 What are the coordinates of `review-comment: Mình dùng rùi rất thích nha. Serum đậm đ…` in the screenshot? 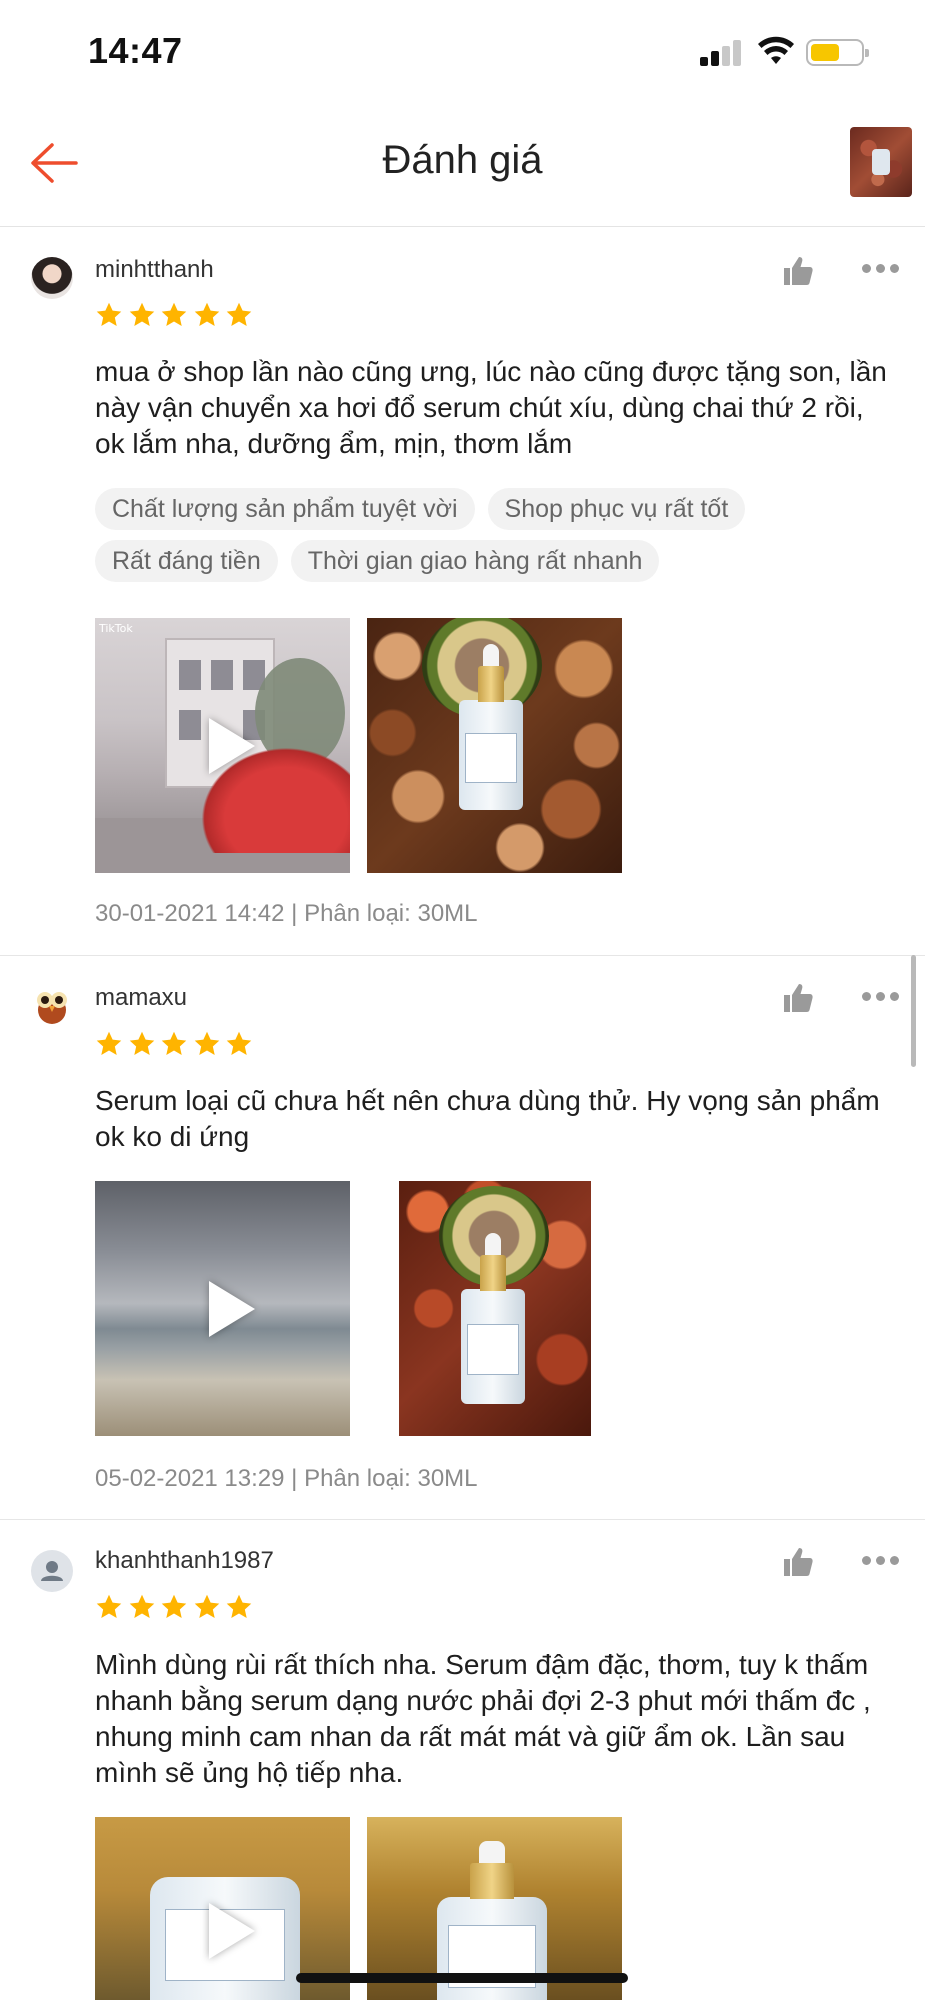 It's located at (483, 1718).